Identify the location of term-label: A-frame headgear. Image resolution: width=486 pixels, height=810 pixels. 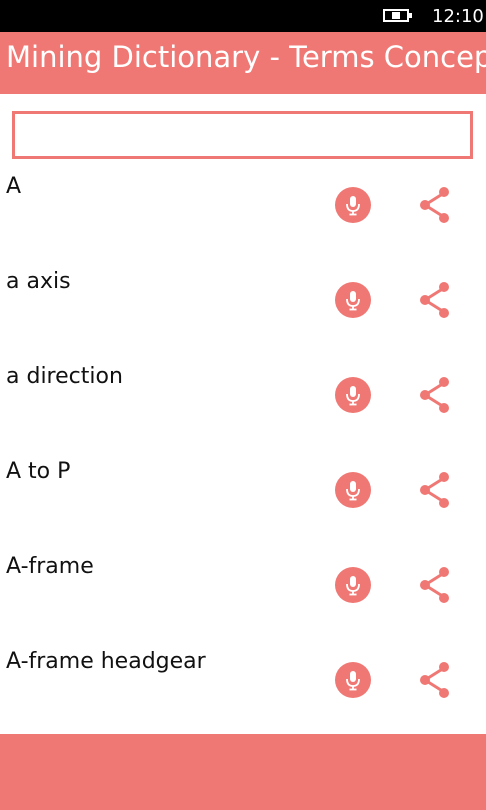
(106, 661).